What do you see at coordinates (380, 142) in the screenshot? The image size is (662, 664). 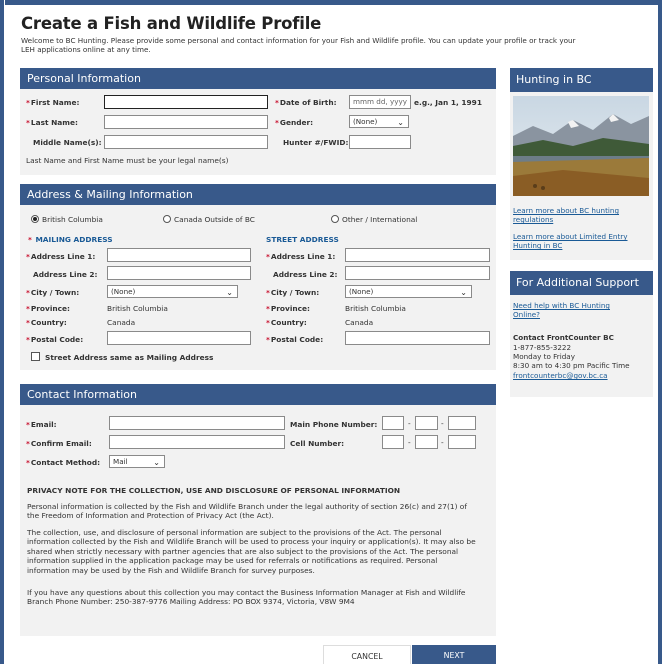 I see `hunter-id-input` at bounding box center [380, 142].